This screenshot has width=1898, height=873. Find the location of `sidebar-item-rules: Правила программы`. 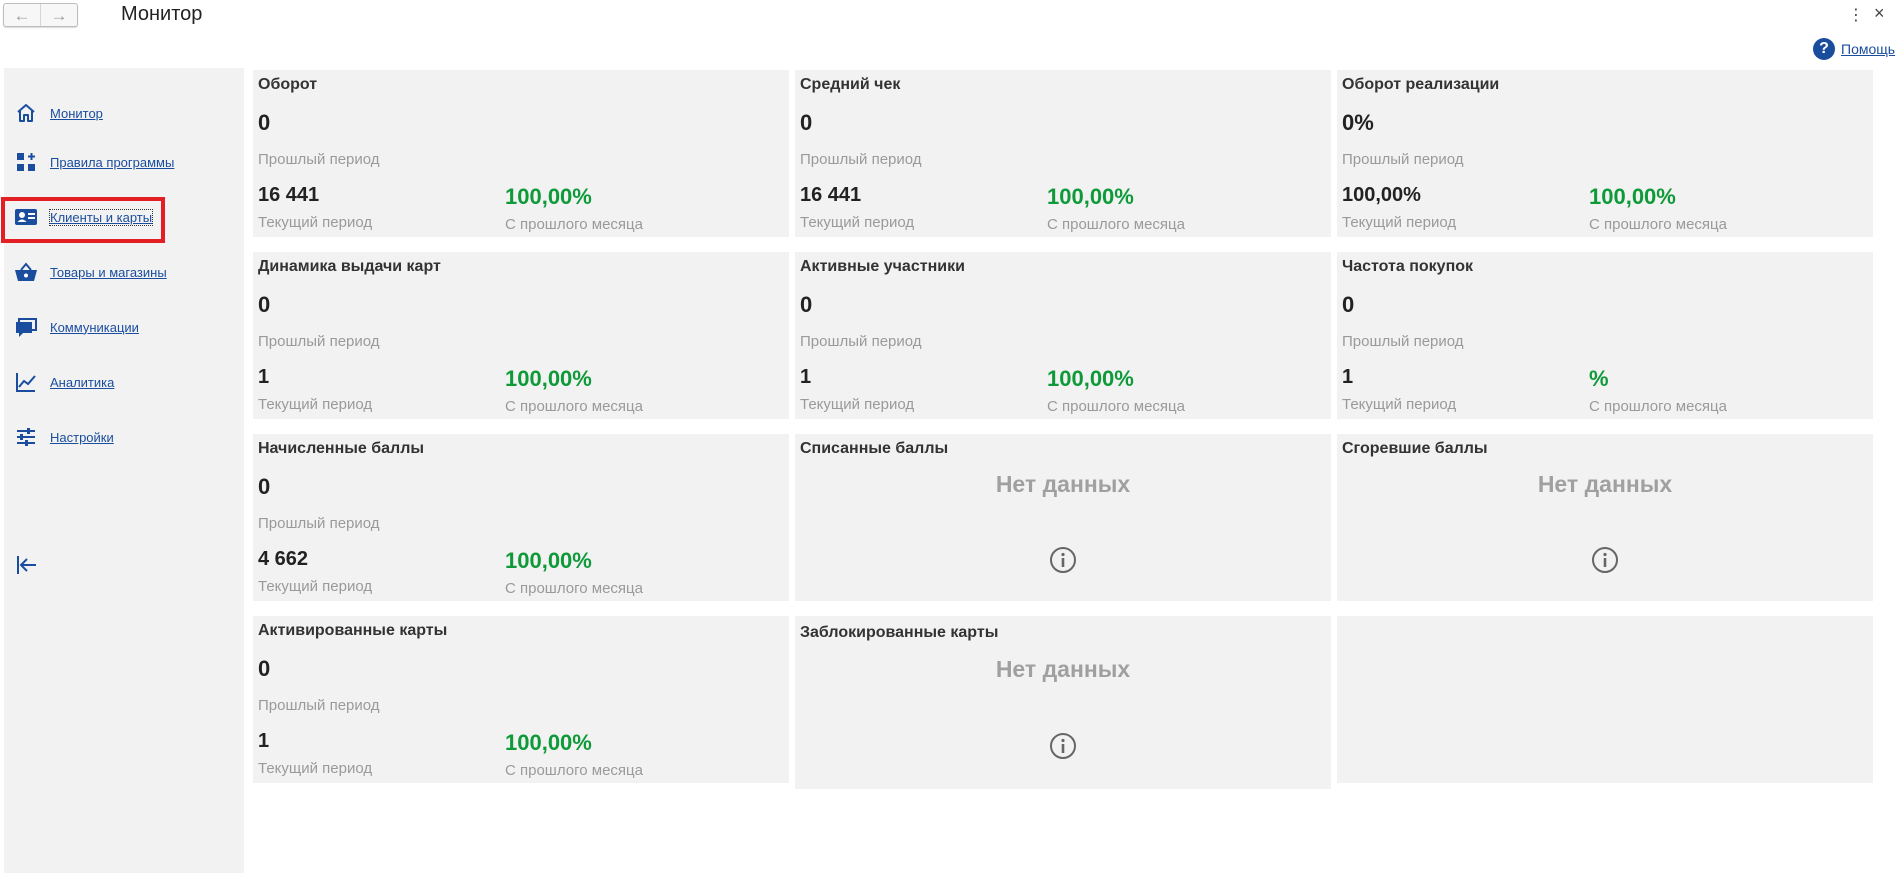

sidebar-item-rules: Правила программы is located at coordinates (94, 162).